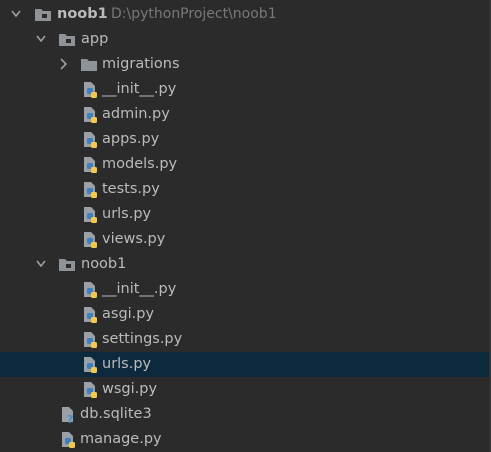 Image resolution: width=491 pixels, height=452 pixels. What do you see at coordinates (140, 164) in the screenshot?
I see `file-label: models.py` at bounding box center [140, 164].